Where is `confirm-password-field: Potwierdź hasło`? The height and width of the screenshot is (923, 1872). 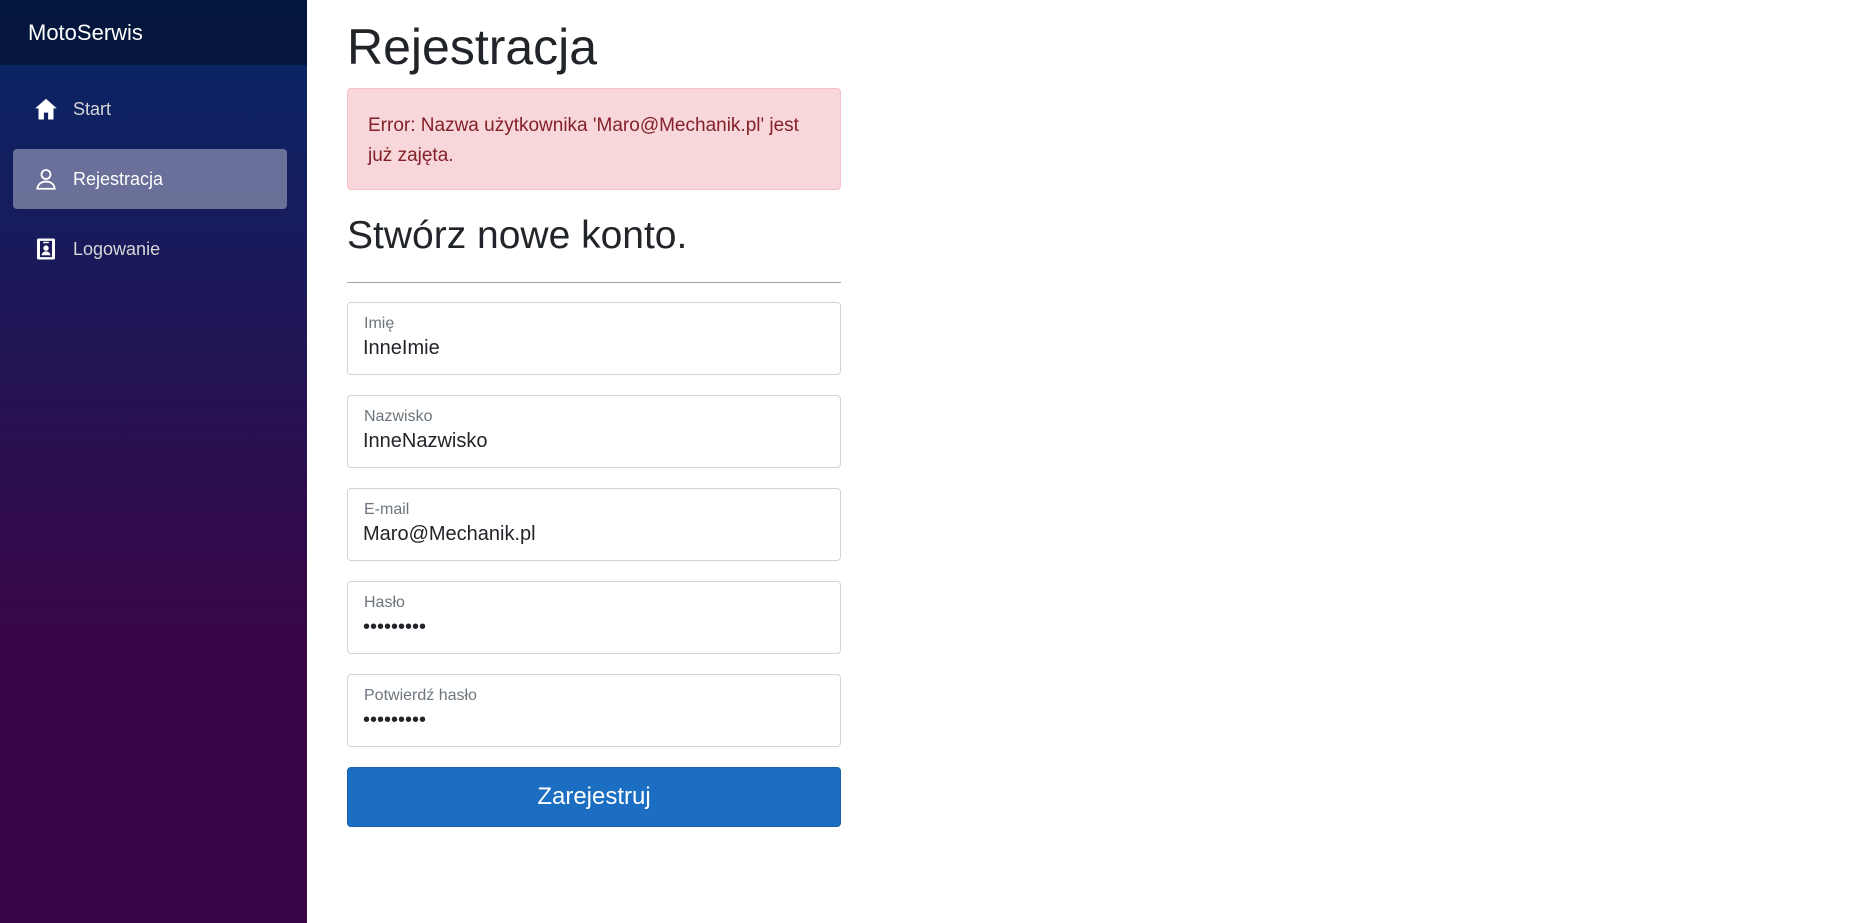
confirm-password-field: Potwierdź hasło is located at coordinates (594, 710).